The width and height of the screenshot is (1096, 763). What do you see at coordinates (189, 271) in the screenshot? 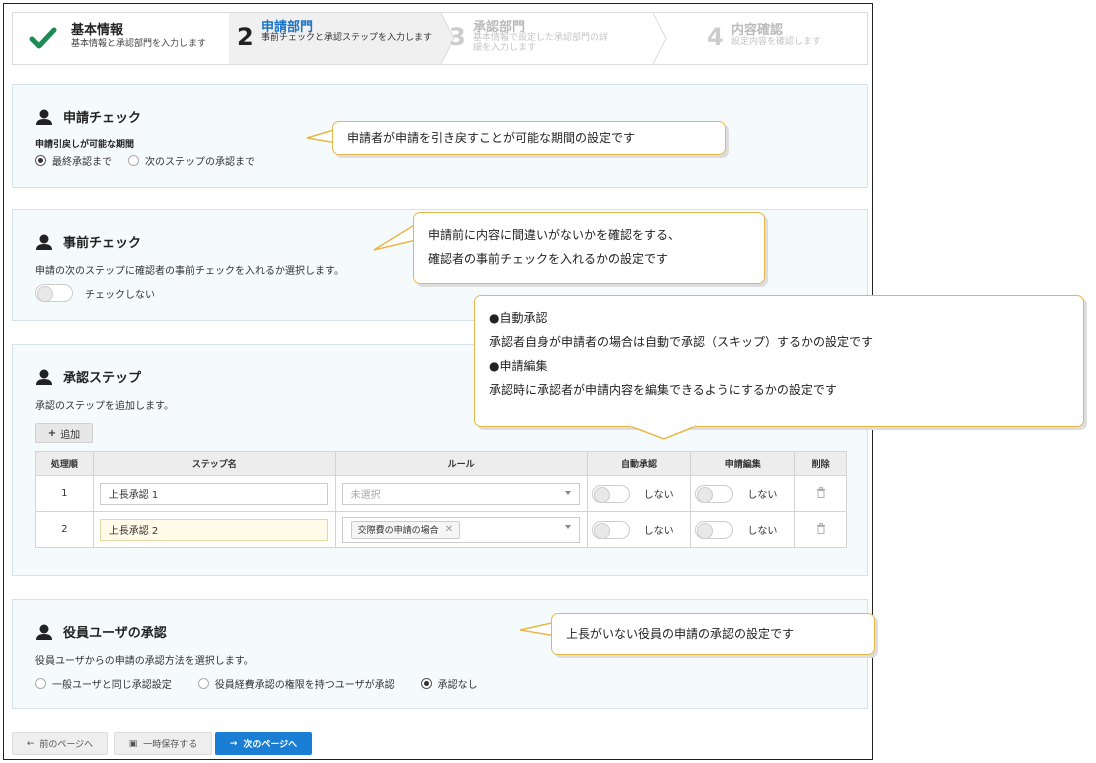
I see `section-description: 申請の次のステップに確認者の事前チェックを入れるか選択します。` at bounding box center [189, 271].